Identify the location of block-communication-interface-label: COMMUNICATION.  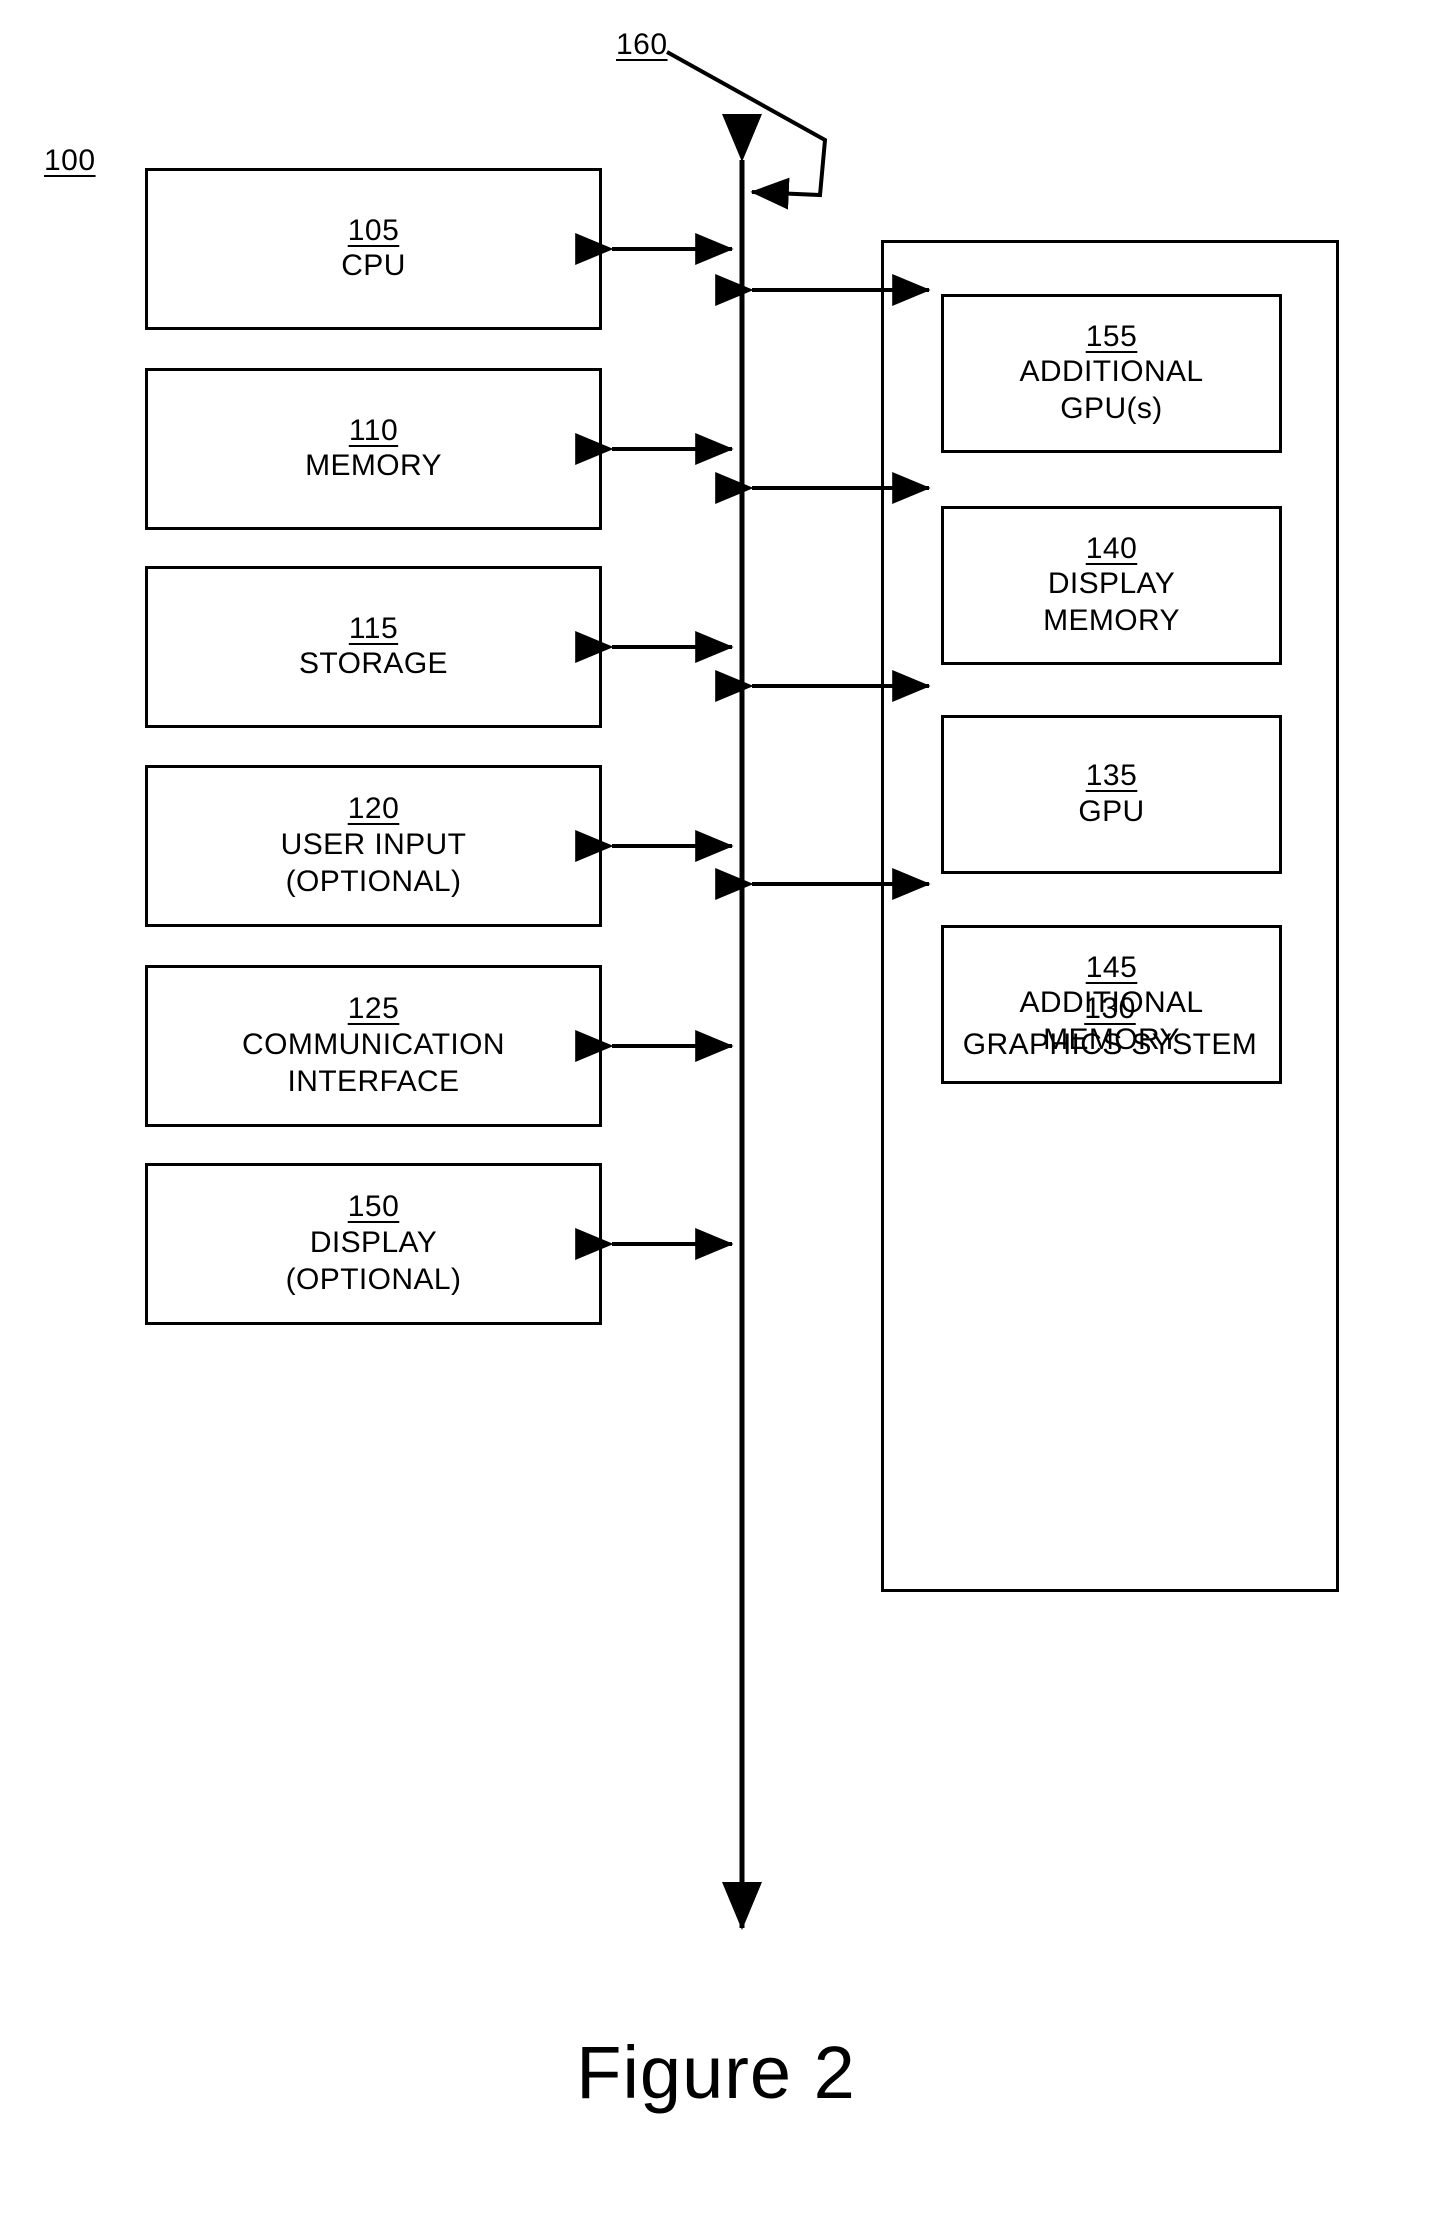
(373, 1044).